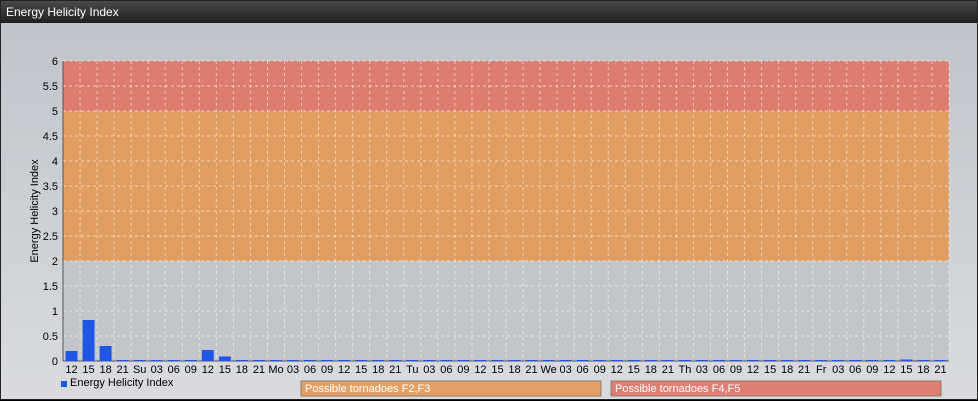 The image size is (978, 401). I want to click on y-tick-label: 2, so click(55, 262).